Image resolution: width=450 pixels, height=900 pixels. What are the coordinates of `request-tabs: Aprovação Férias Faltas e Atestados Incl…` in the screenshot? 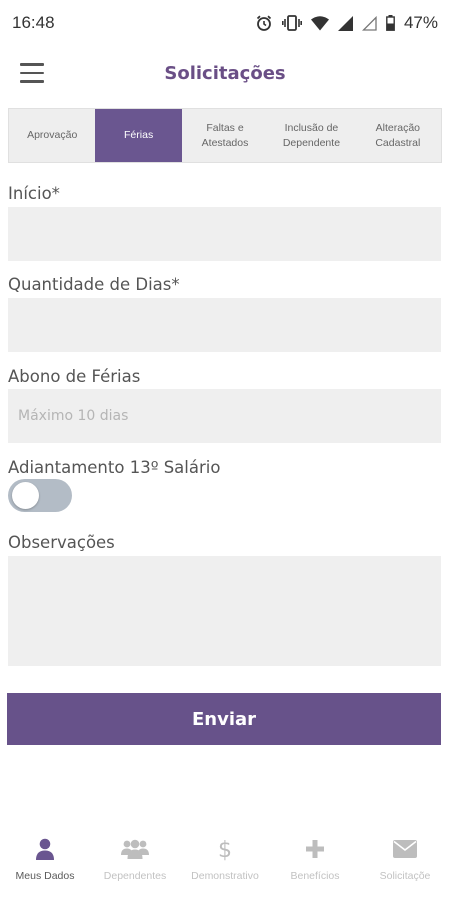 It's located at (225, 135).